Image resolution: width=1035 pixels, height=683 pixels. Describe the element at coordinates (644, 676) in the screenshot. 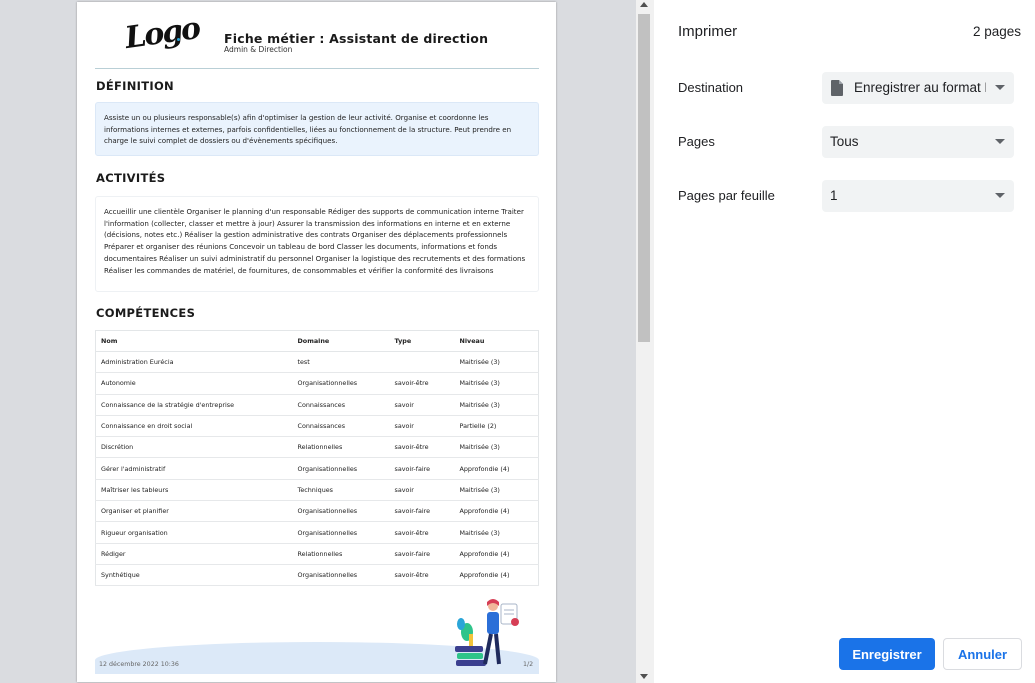

I see `scroll-down-arrow-icon` at that location.